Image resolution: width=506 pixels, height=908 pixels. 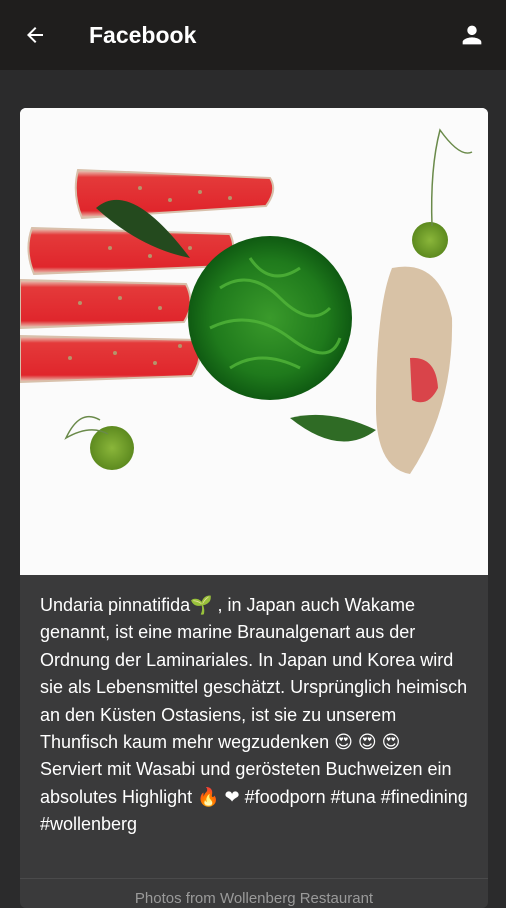 I want to click on arrow-left-icon, so click(x=35, y=35).